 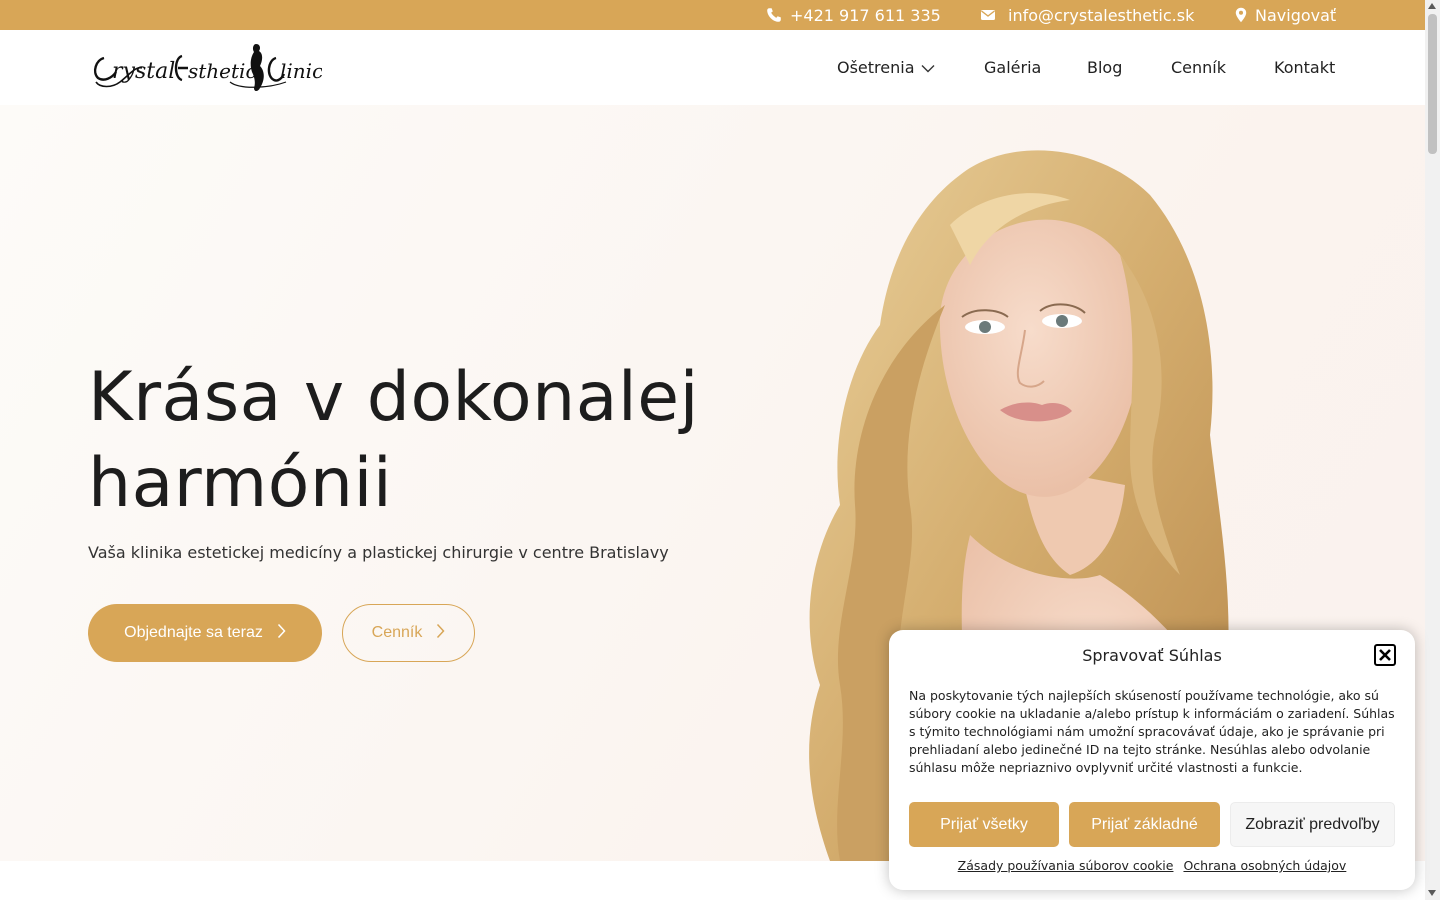 What do you see at coordinates (1152, 655) in the screenshot?
I see `cookie-dialog-title: Spravovať Súhlas` at bounding box center [1152, 655].